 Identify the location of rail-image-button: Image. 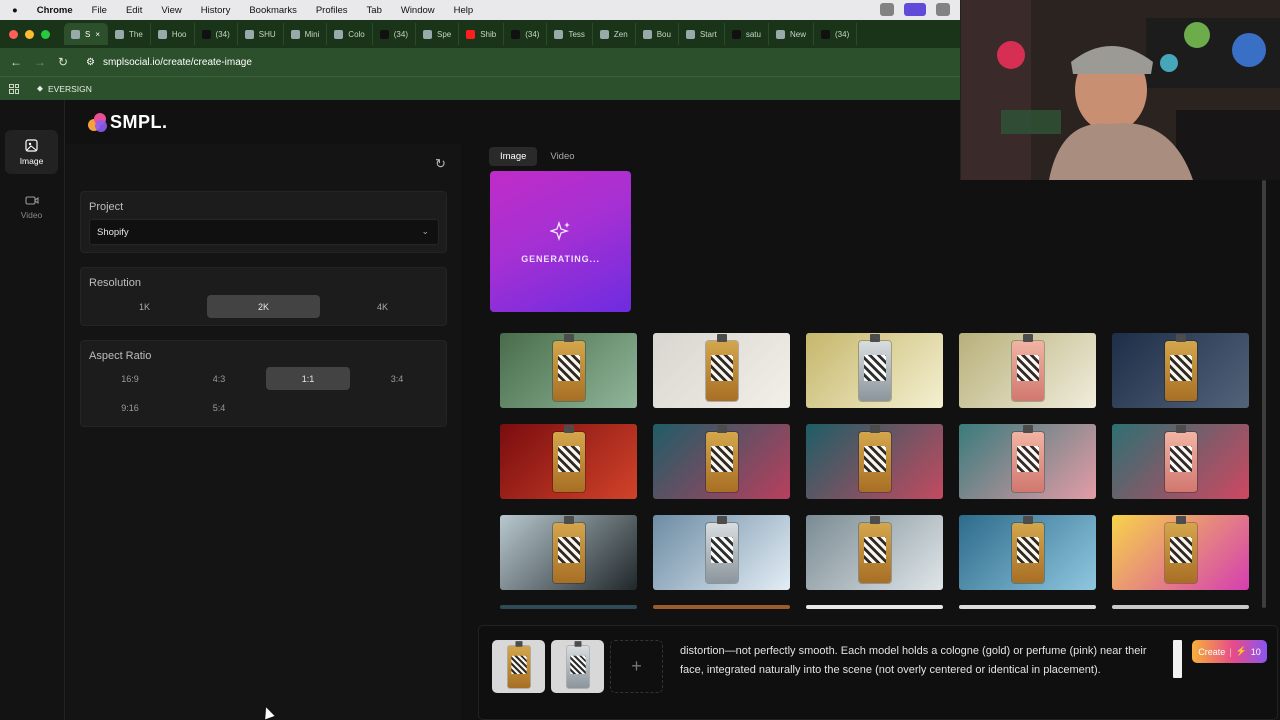
(31, 152).